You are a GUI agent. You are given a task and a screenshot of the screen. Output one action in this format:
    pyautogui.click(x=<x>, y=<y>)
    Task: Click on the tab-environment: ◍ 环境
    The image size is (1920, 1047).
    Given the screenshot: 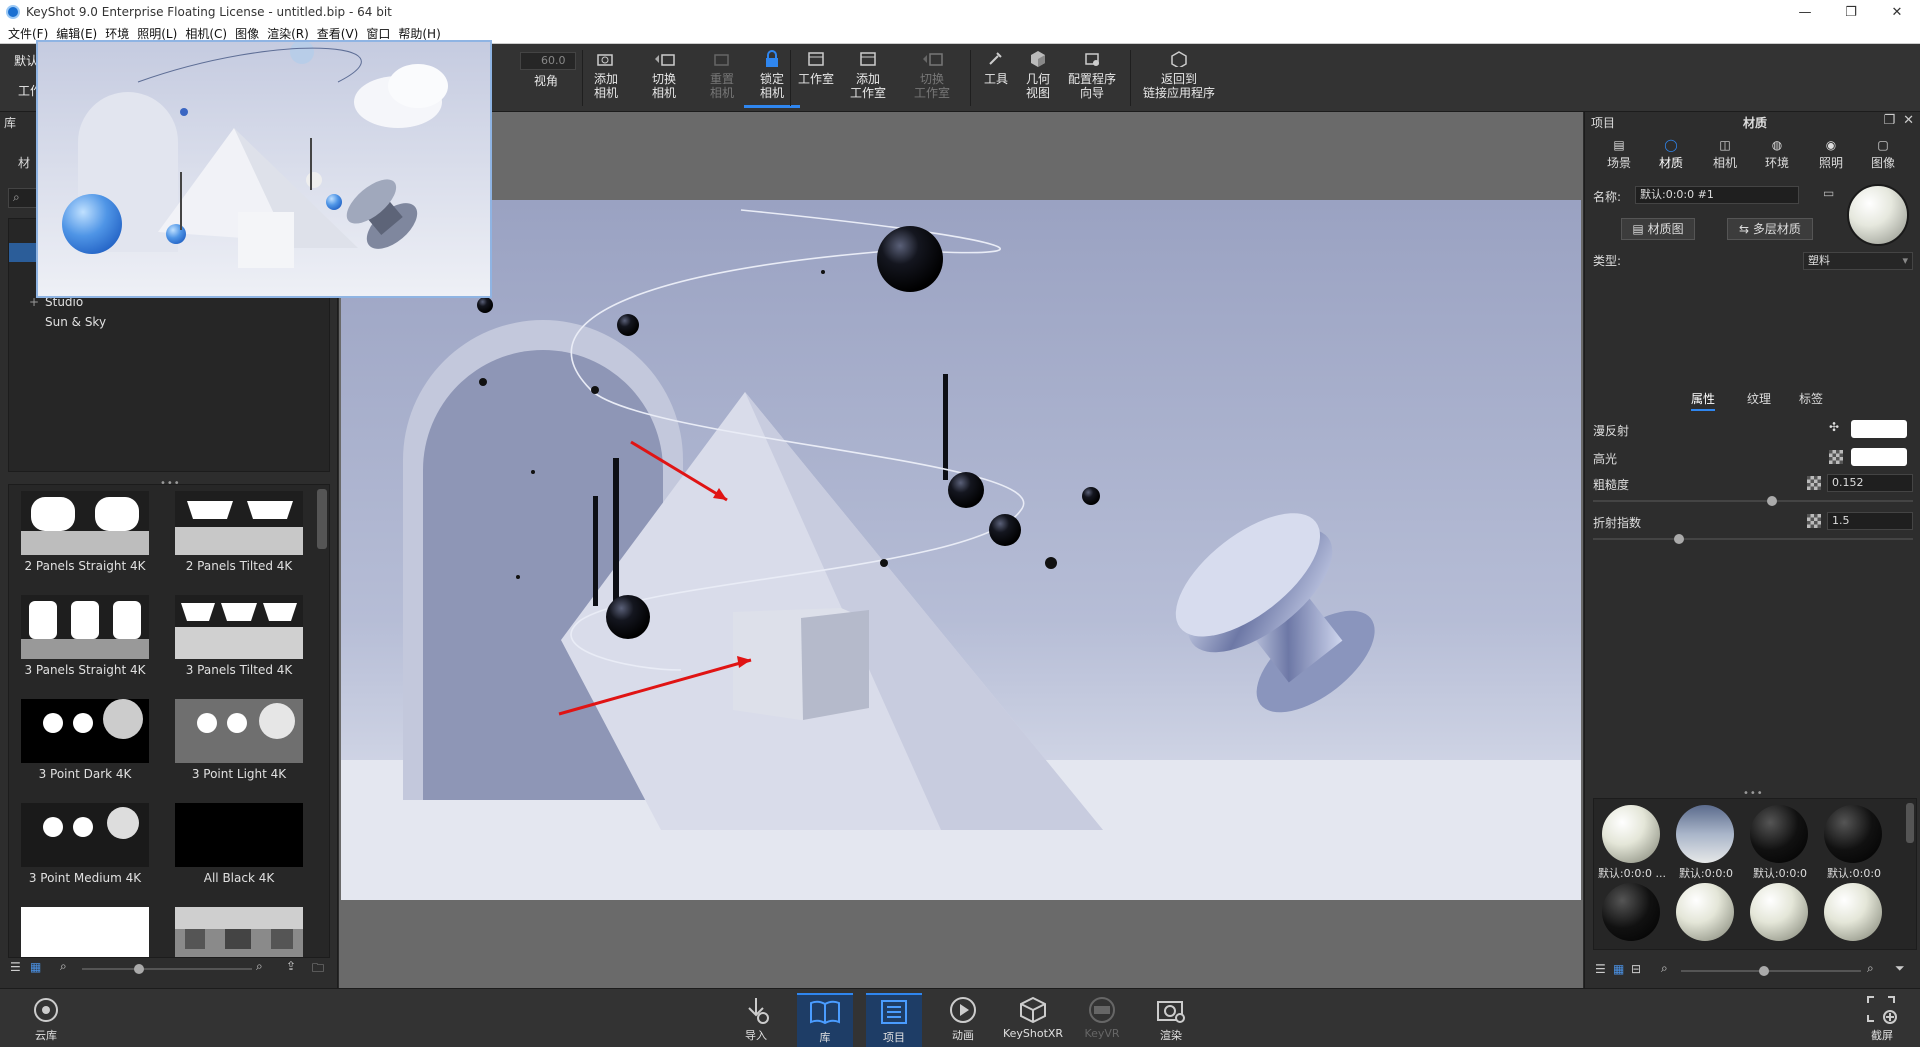 What is the action you would take?
    pyautogui.click(x=1777, y=153)
    